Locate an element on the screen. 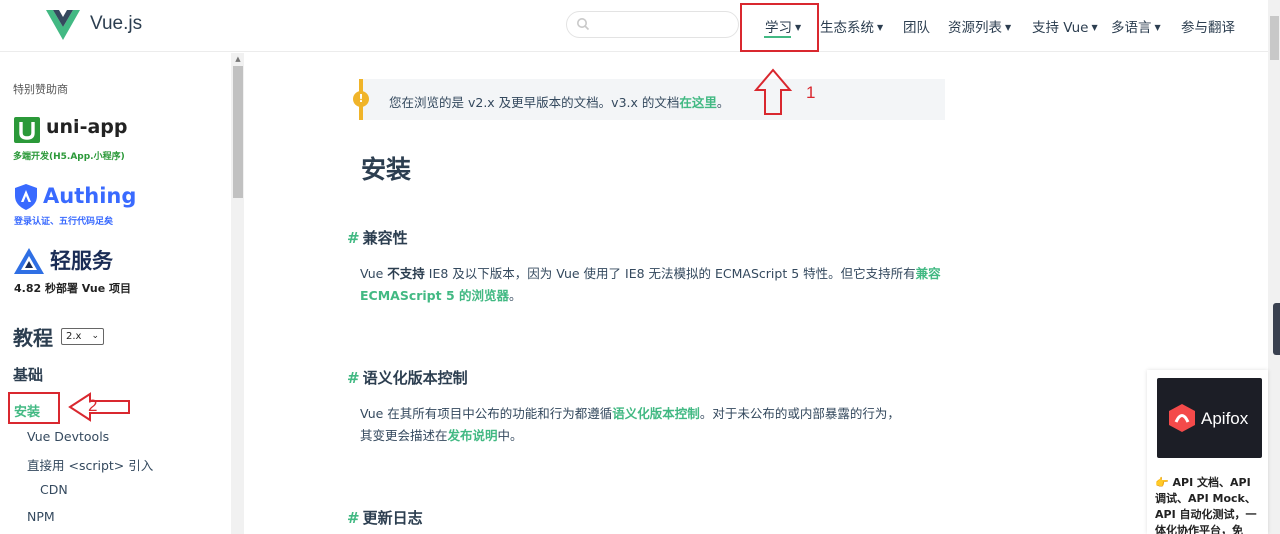 The image size is (1280, 534). notice-suffix: 。 is located at coordinates (723, 102).